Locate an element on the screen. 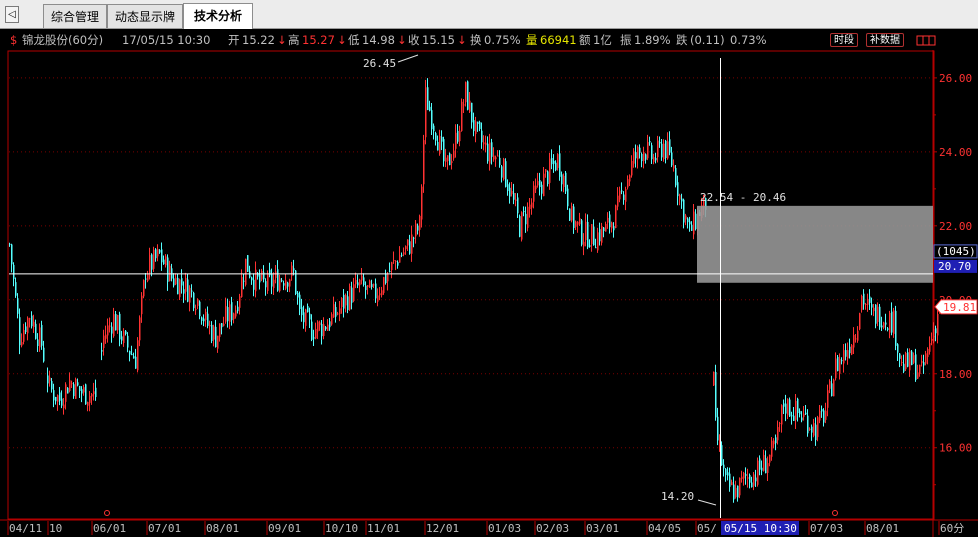 This screenshot has height=537, width=978. tab-comprehensive-management: 综合管理 is located at coordinates (75, 16).